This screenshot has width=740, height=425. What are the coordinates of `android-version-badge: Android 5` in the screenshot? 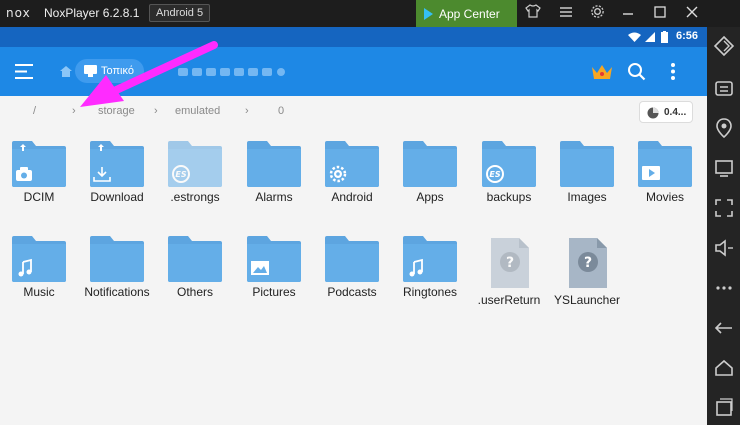 It's located at (180, 13).